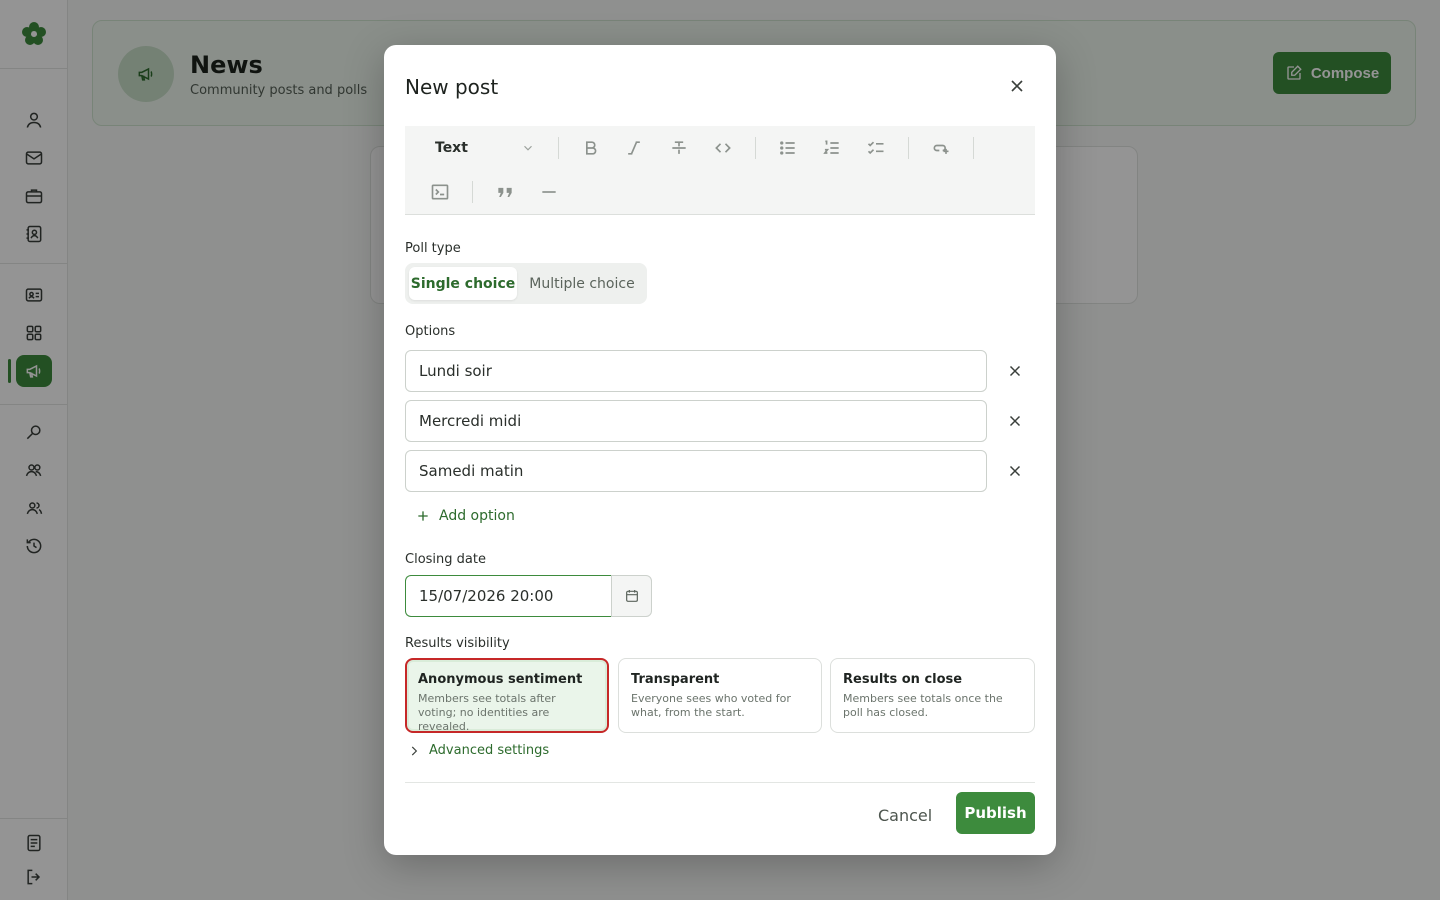 Image resolution: width=1440 pixels, height=900 pixels. Describe the element at coordinates (720, 170) in the screenshot. I see `editor-toolbar: Text` at that location.